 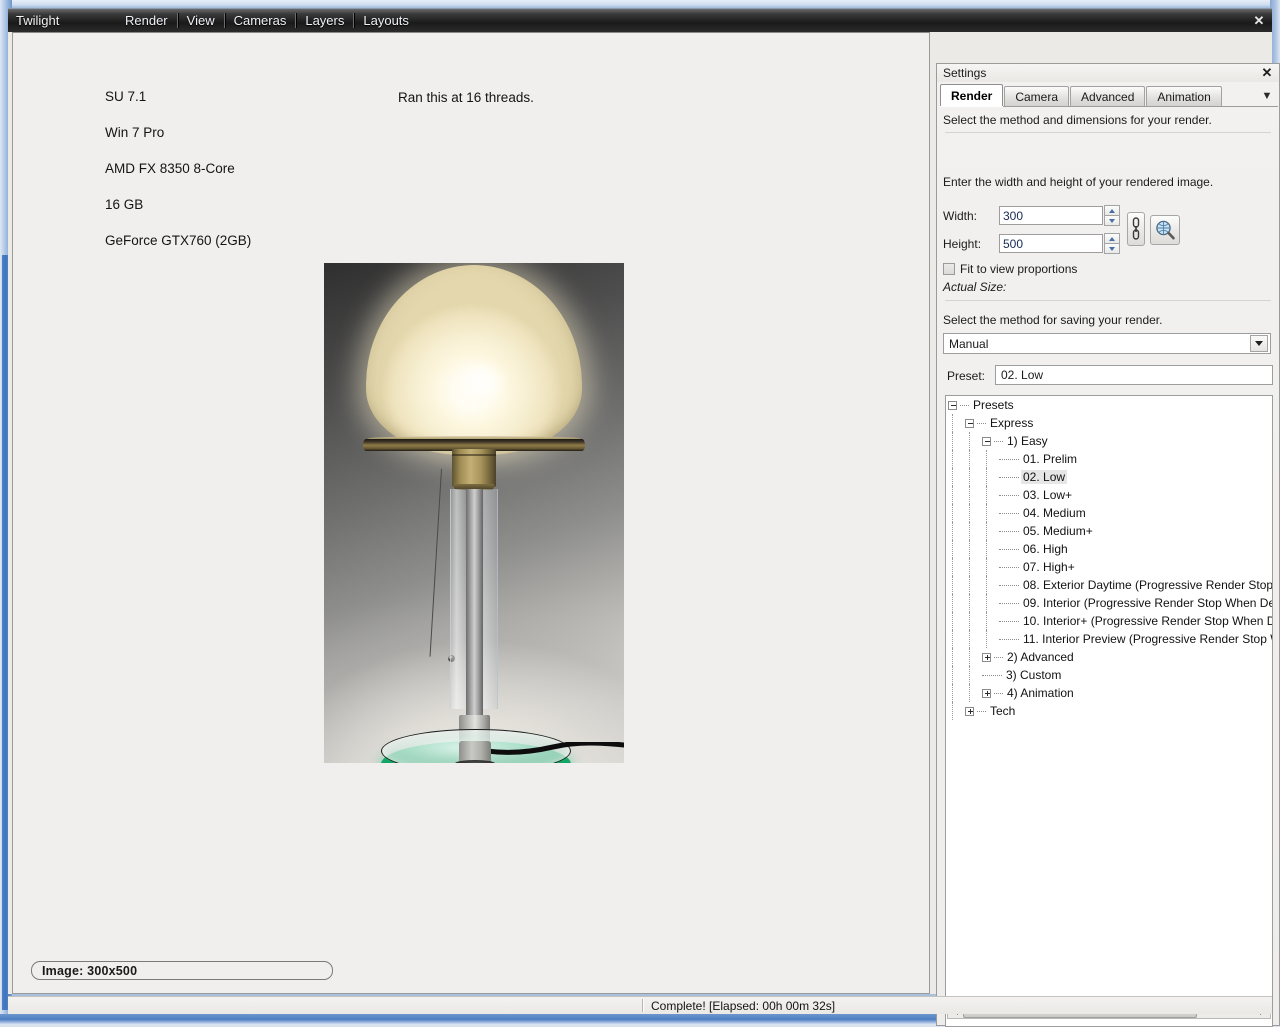 I want to click on tree-item: 1) Easy, so click(x=1109, y=441).